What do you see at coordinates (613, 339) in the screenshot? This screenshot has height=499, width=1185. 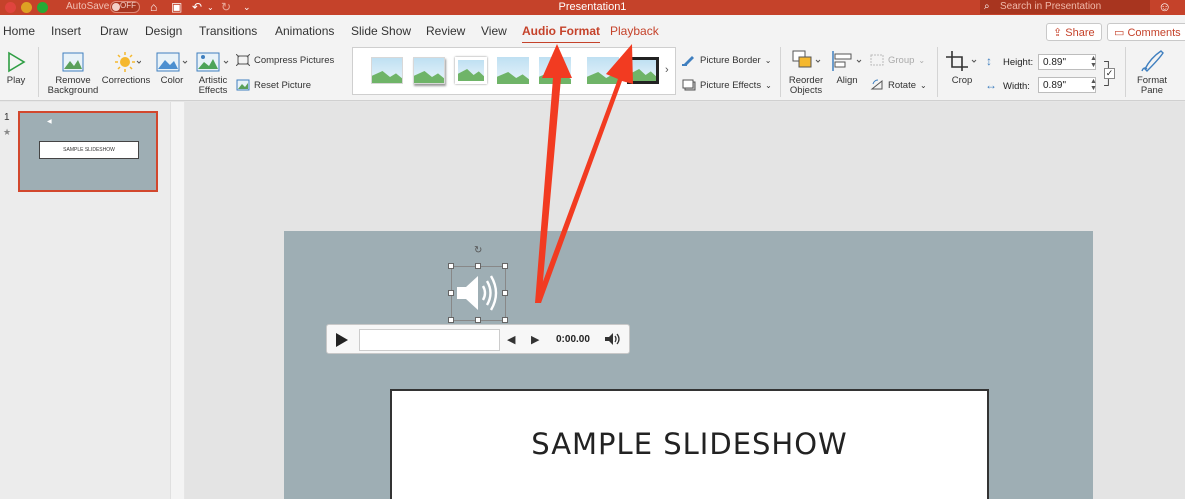 I see `volume-icon` at bounding box center [613, 339].